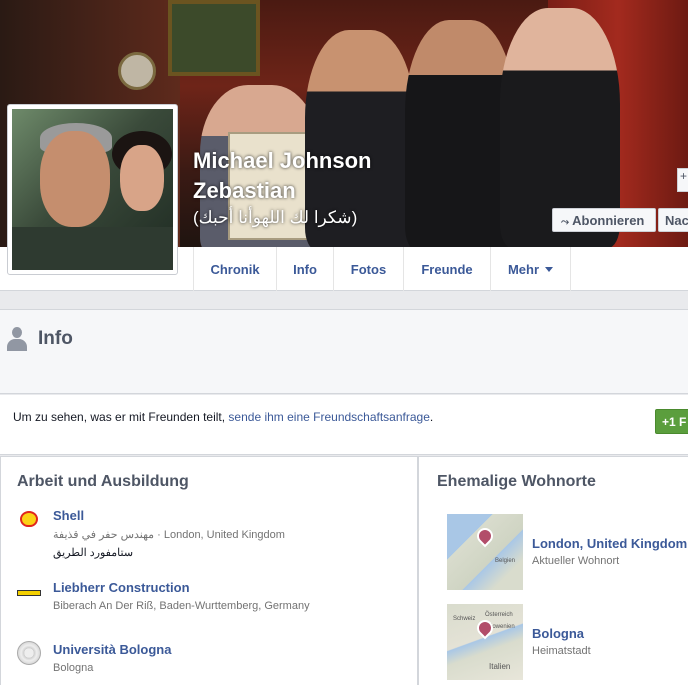  What do you see at coordinates (671, 421) in the screenshot?
I see `add-friend-button: +1 F` at bounding box center [671, 421].